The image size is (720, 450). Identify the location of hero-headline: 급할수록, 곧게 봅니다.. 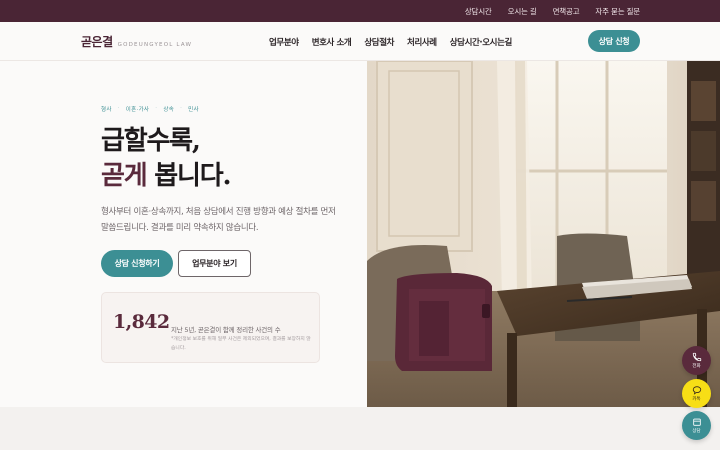
(166, 159).